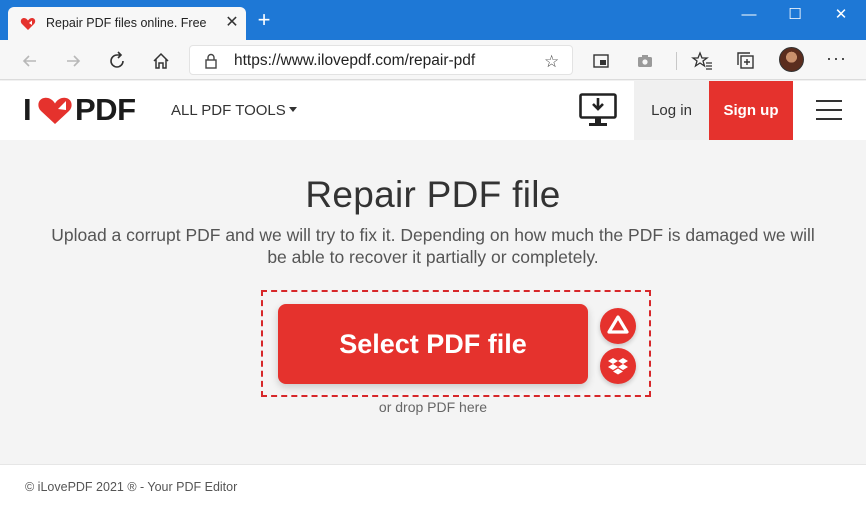 The image size is (866, 507). I want to click on forward-icon, so click(73, 61).